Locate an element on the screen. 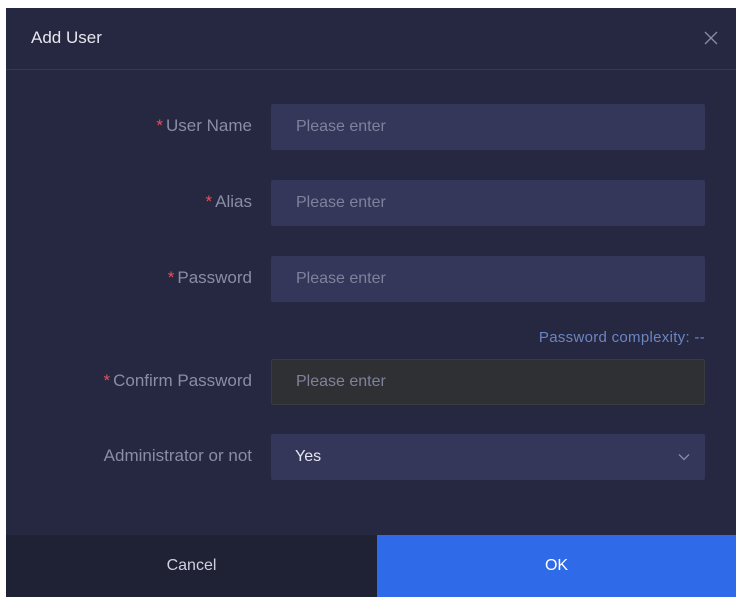  confirm-password-label: * Confirm Password is located at coordinates (178, 380).